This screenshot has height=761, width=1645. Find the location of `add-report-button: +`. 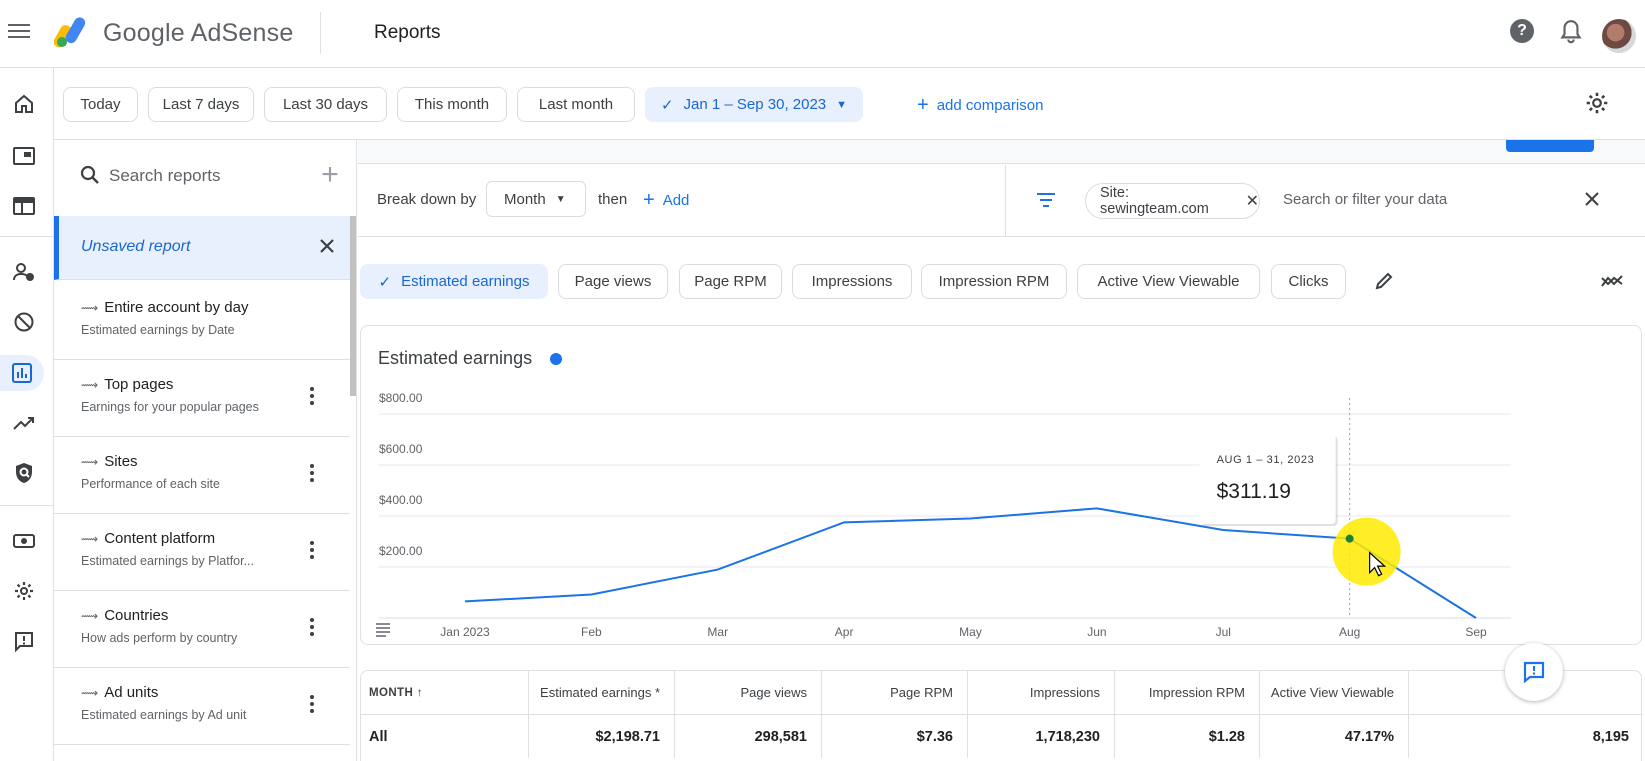

add-report-button: + is located at coordinates (330, 175).